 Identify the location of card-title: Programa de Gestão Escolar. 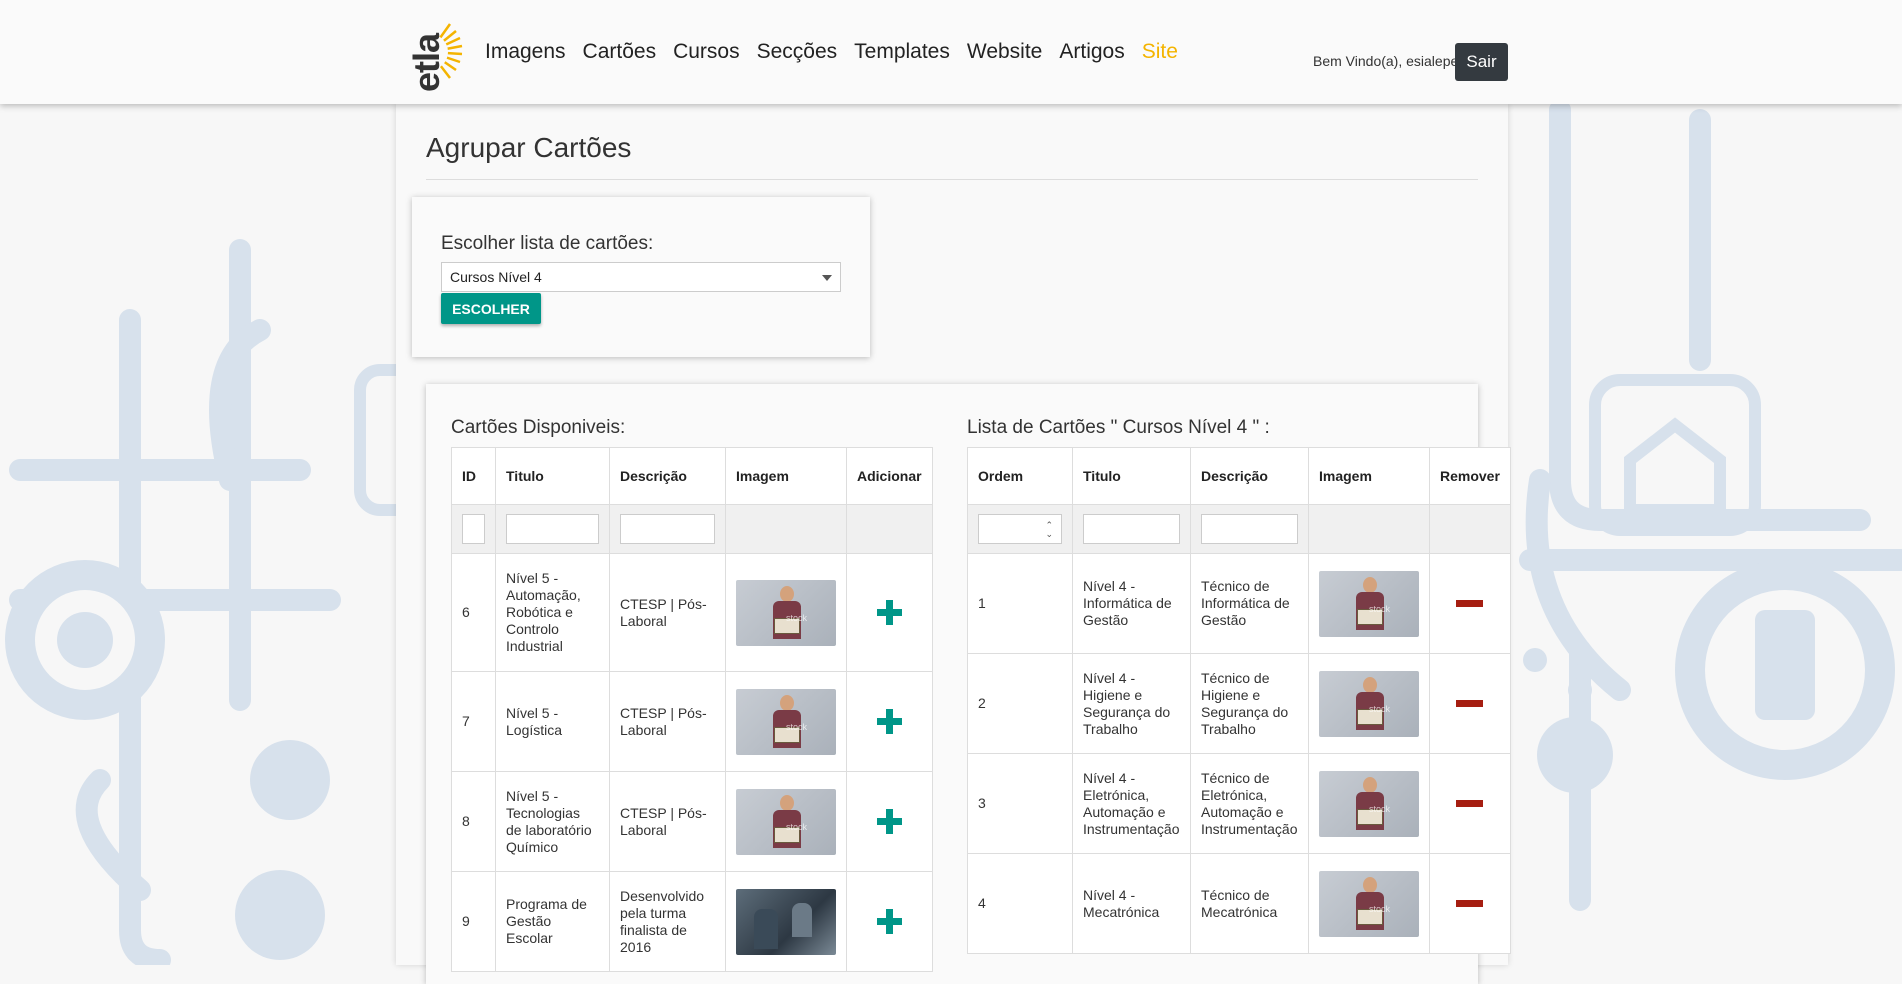
(552, 921).